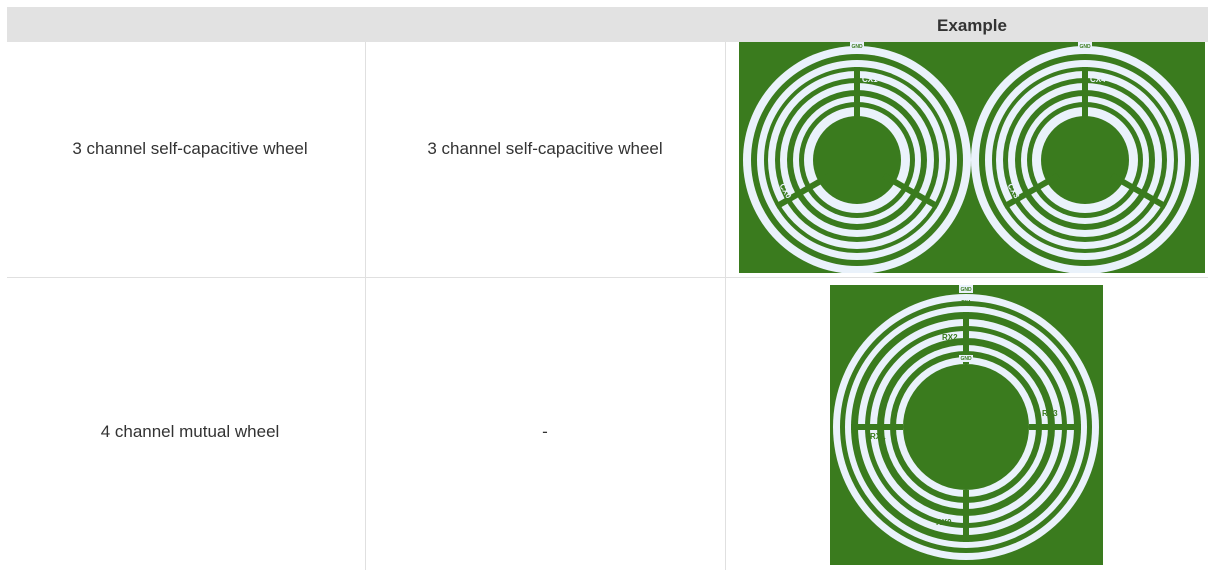  What do you see at coordinates (545, 431) in the screenshot?
I see `table-row-2-description: -` at bounding box center [545, 431].